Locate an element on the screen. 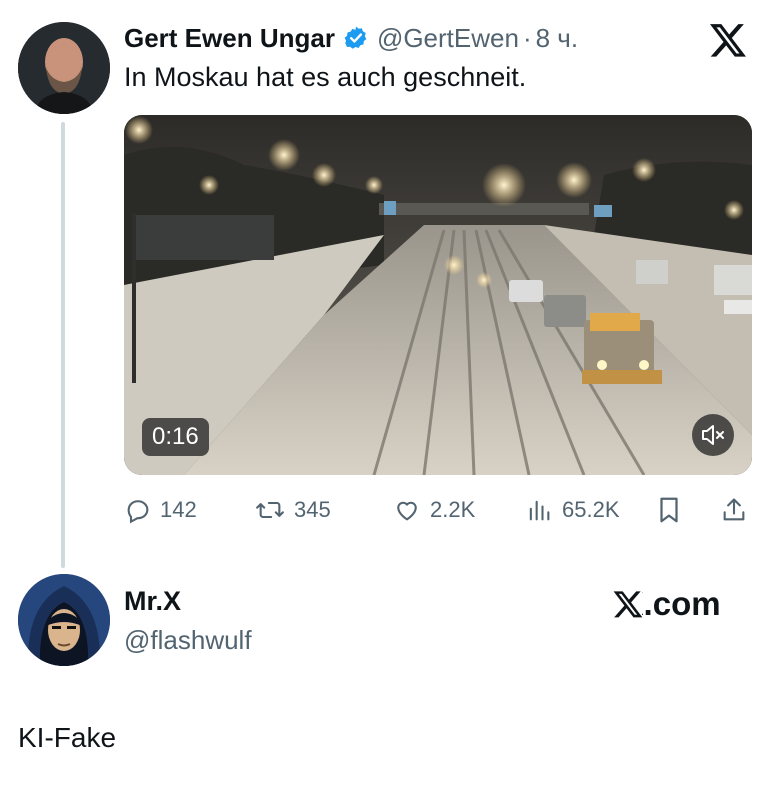 This screenshot has height=800, width=771. mute-button is located at coordinates (713, 435).